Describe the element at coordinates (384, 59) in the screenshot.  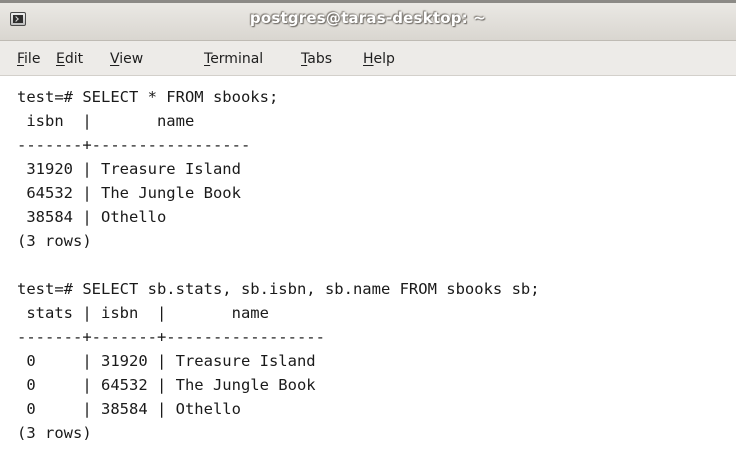
I see `menu-help-label: elp` at that location.